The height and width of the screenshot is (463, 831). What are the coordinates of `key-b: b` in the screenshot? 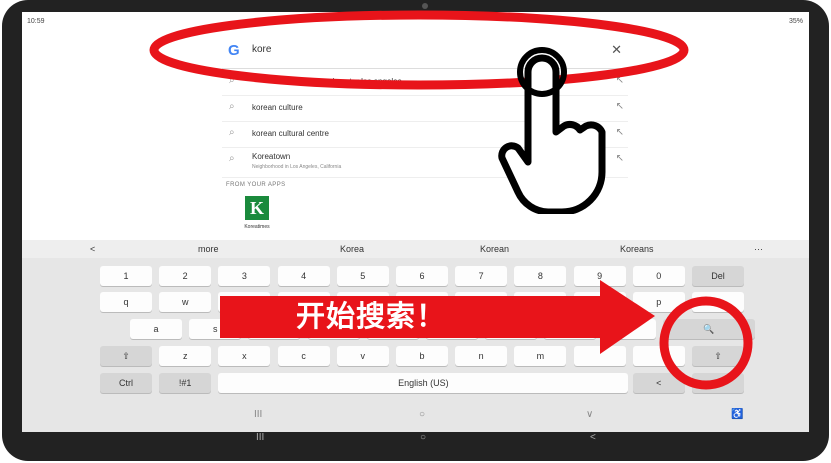 It's located at (422, 356).